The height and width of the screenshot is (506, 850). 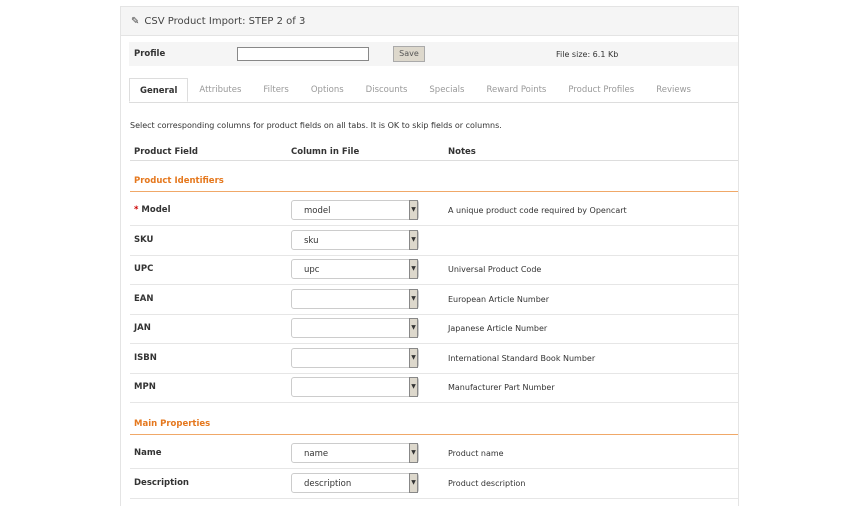 I want to click on section-title: Main Properties, so click(x=172, y=424).